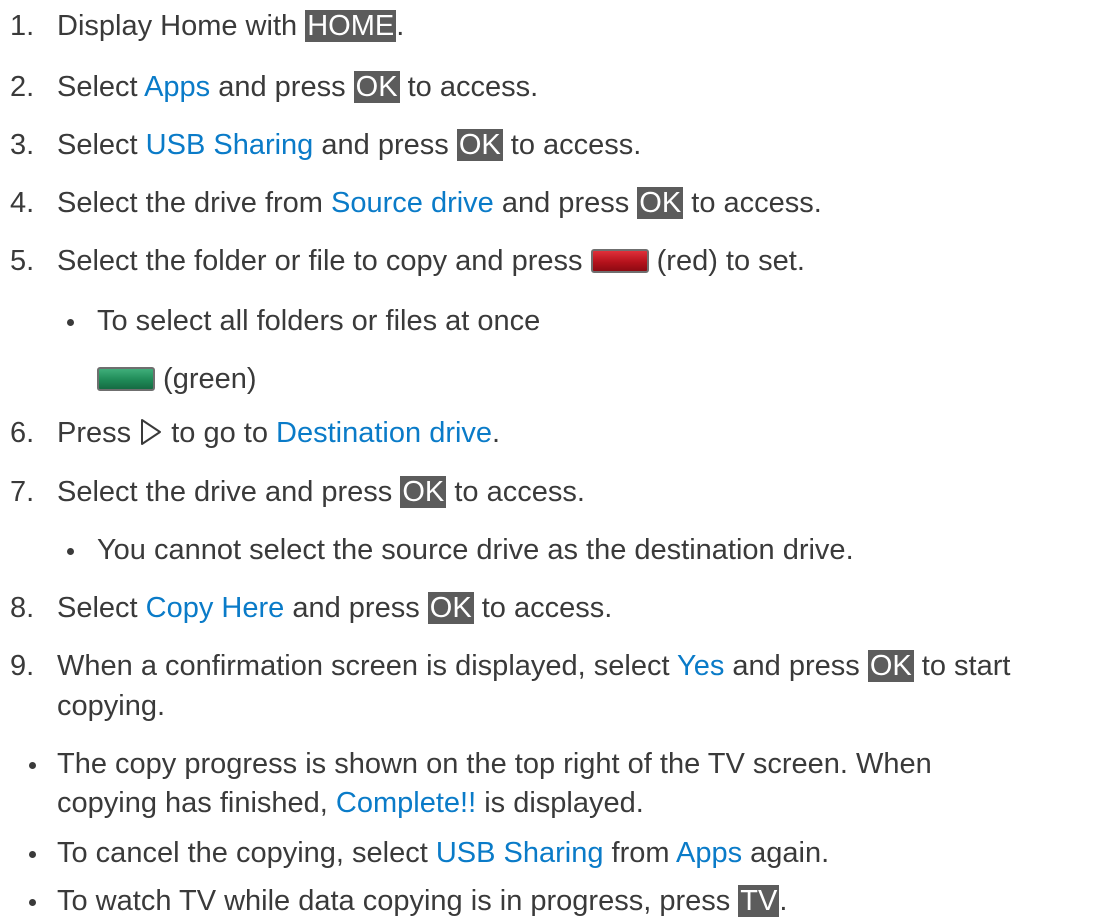 The width and height of the screenshot is (1110, 921). What do you see at coordinates (151, 432) in the screenshot?
I see `right-arrow-icon` at bounding box center [151, 432].